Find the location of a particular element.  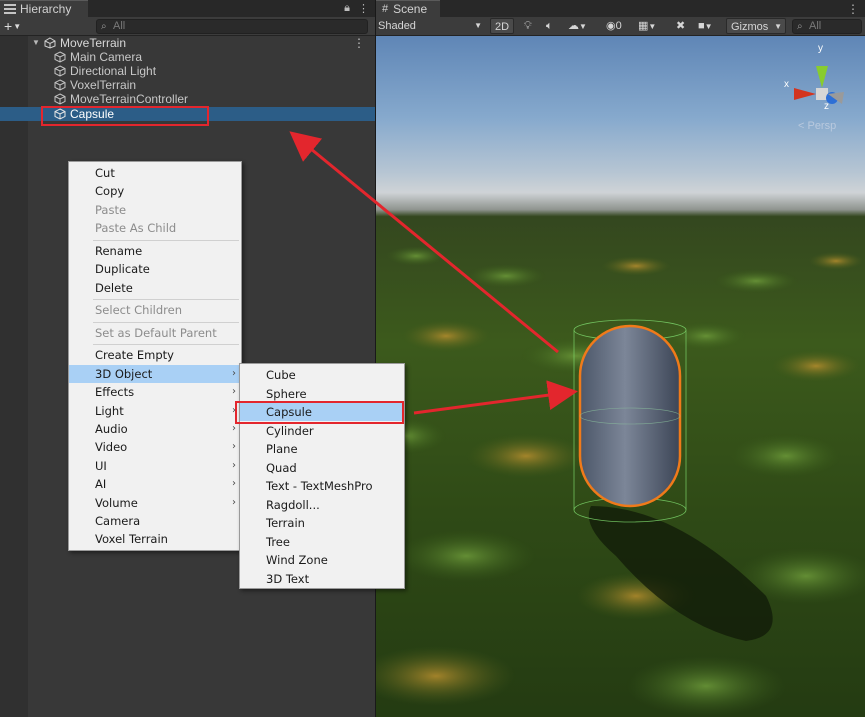

hierarchy-tab-label: Hierarchy is located at coordinates (46, 9).